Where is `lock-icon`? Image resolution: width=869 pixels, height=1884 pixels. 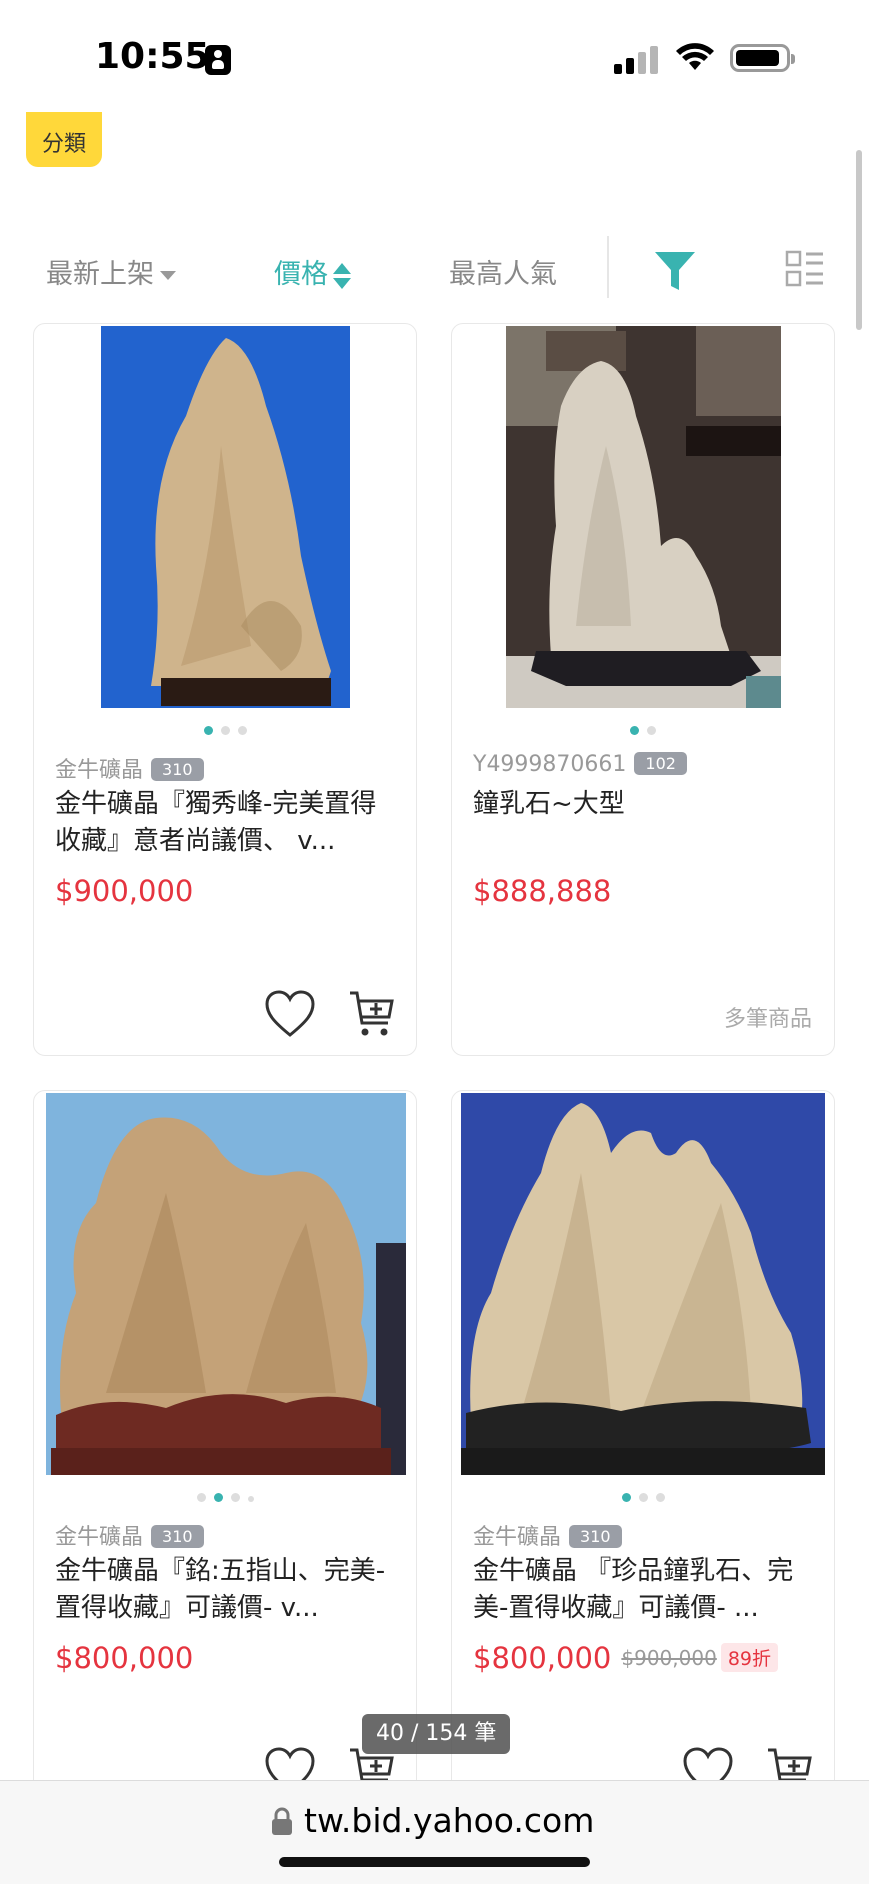 lock-icon is located at coordinates (282, 1821).